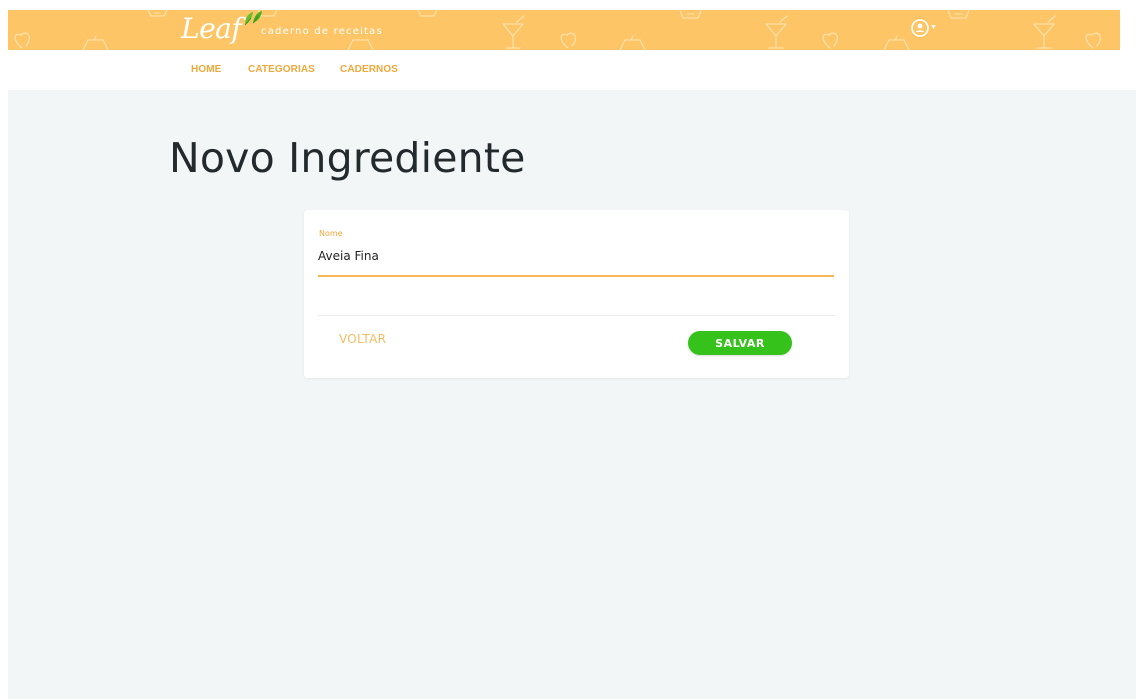 The height and width of the screenshot is (699, 1136). Describe the element at coordinates (576, 315) in the screenshot. I see `divider` at that location.